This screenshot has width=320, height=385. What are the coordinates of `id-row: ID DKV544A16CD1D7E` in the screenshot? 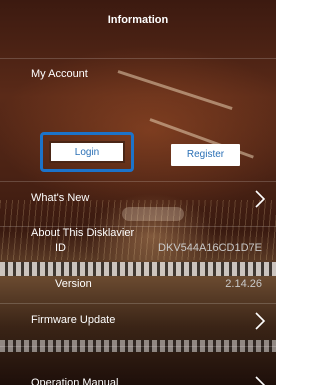 It's located at (138, 248).